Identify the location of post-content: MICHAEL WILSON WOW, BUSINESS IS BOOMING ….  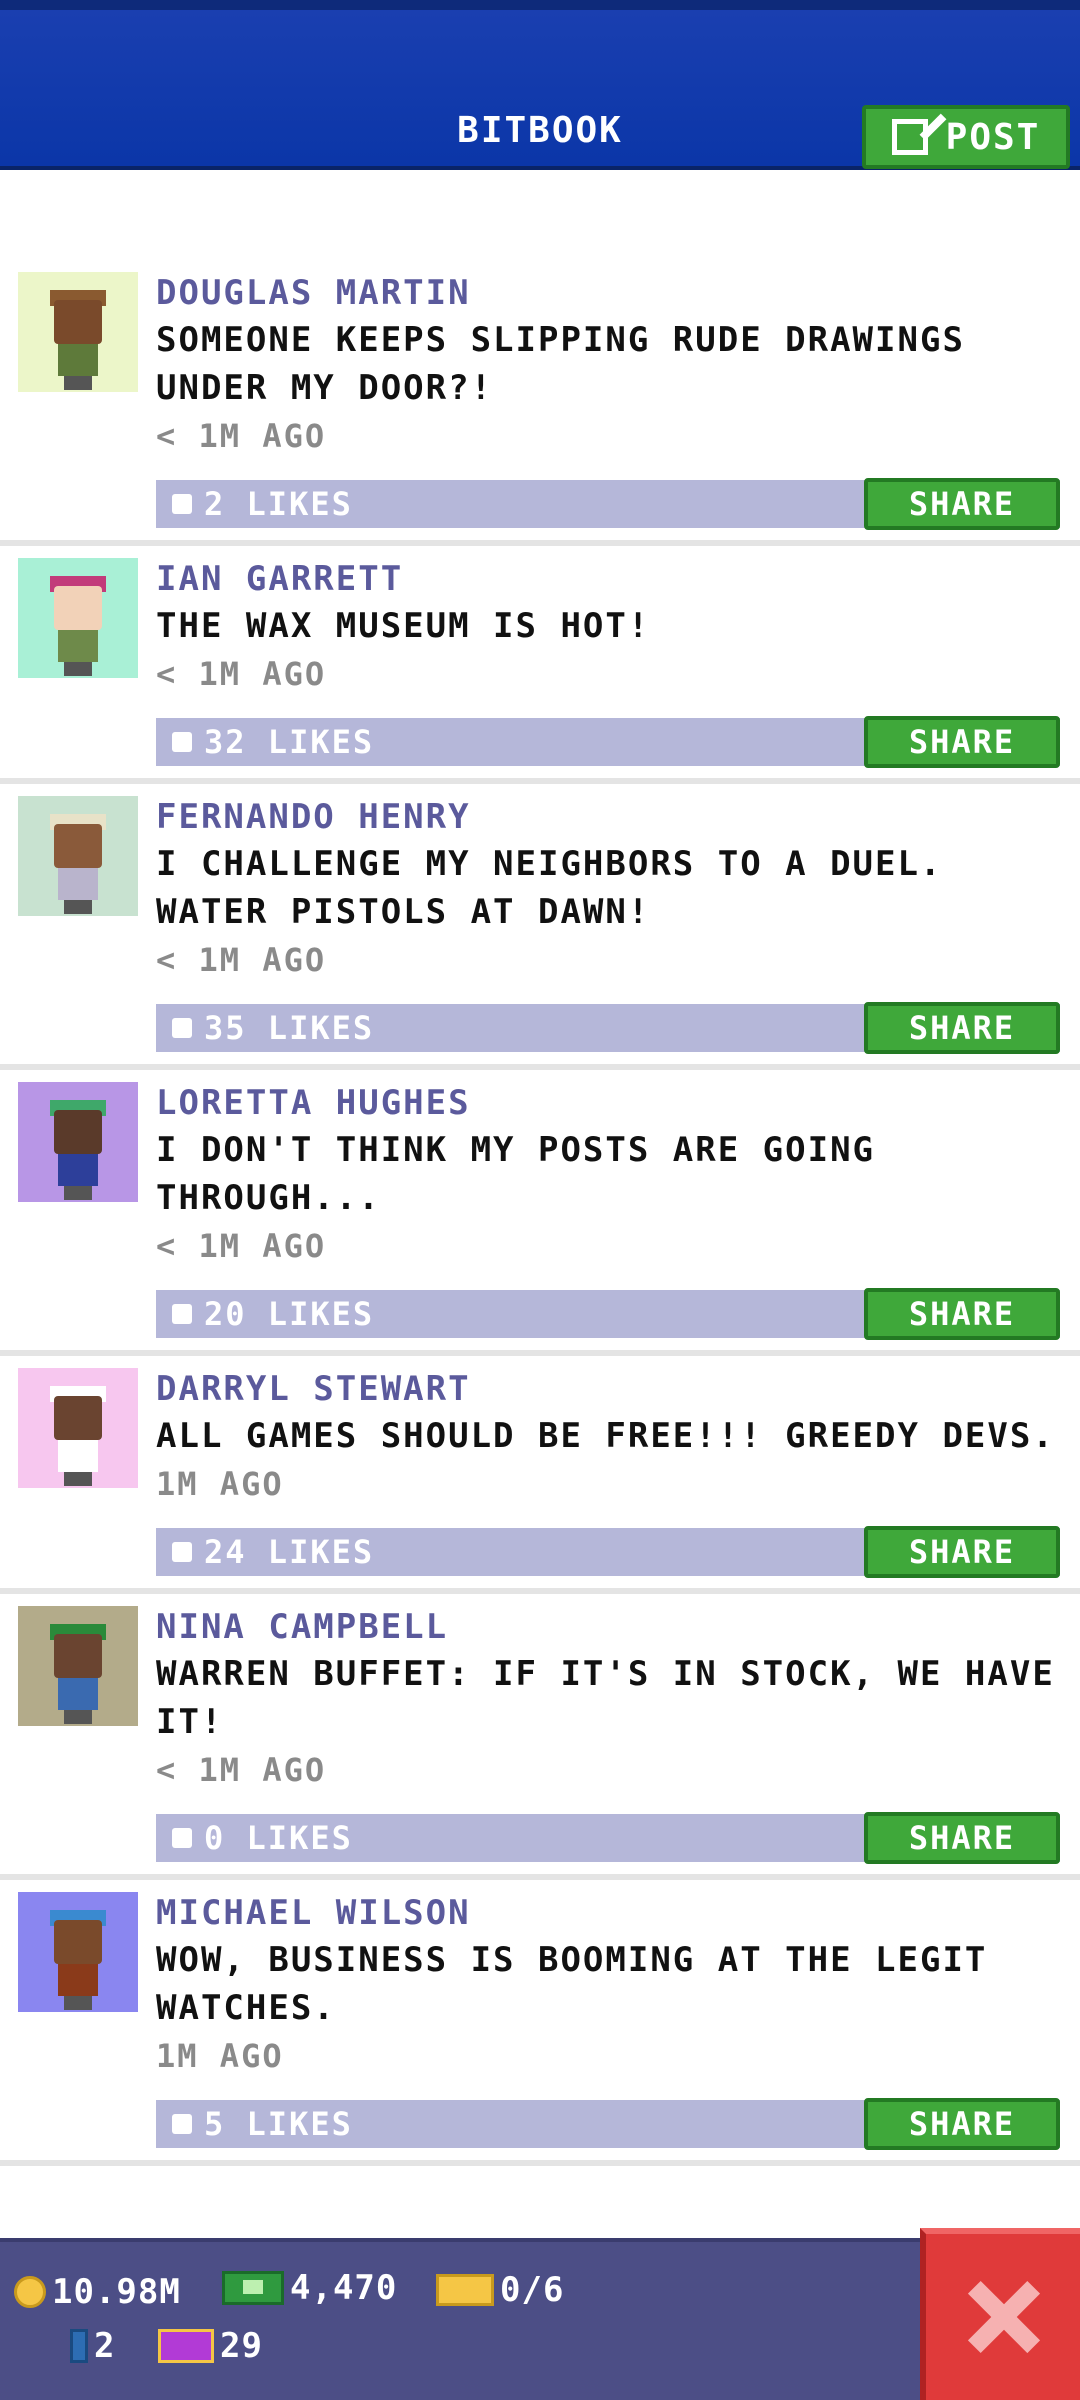
(618, 2020).